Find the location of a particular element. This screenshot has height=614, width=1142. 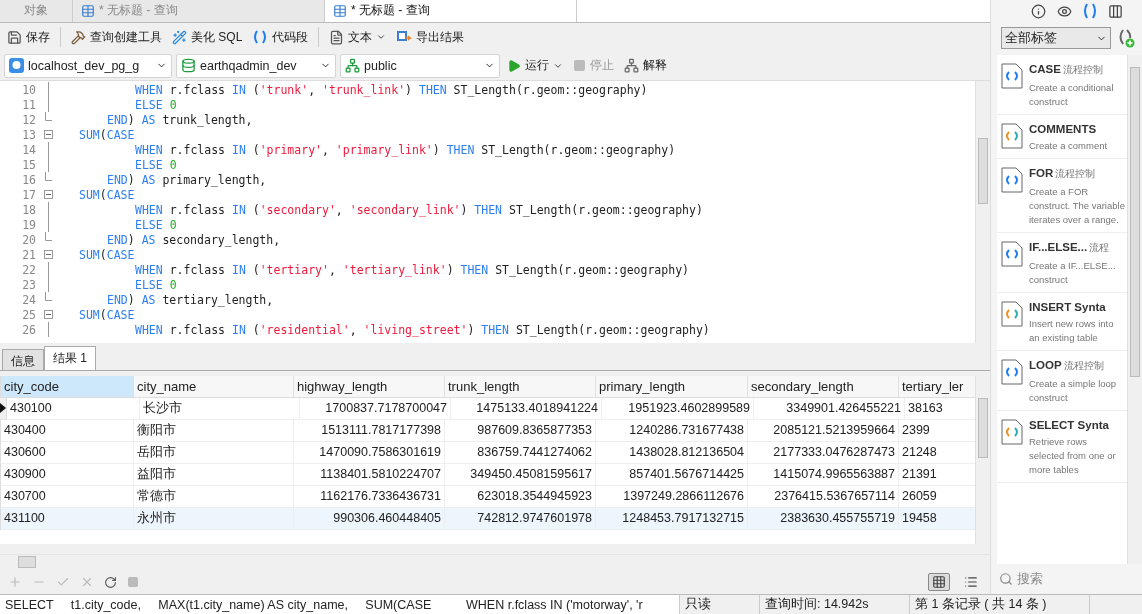

table-cell: 742812.9747601978 is located at coordinates (520, 518).